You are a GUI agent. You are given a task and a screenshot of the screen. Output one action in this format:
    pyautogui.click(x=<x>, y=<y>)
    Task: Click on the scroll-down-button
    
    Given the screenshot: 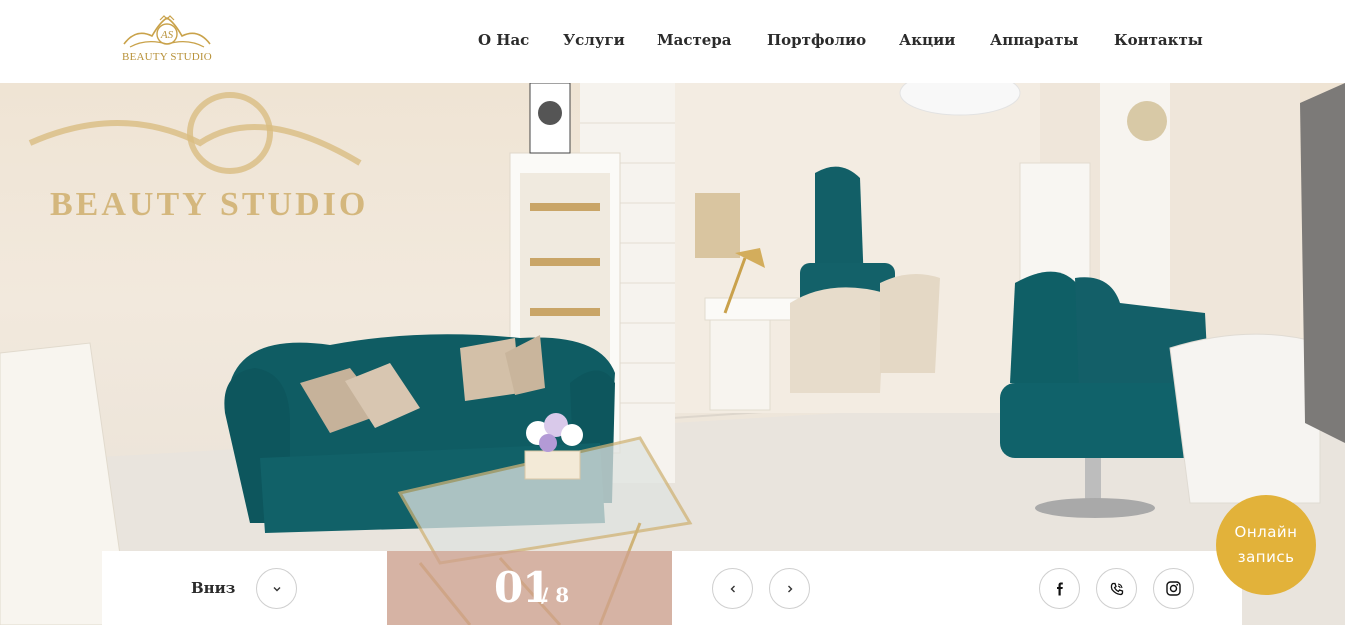 What is the action you would take?
    pyautogui.click(x=276, y=588)
    